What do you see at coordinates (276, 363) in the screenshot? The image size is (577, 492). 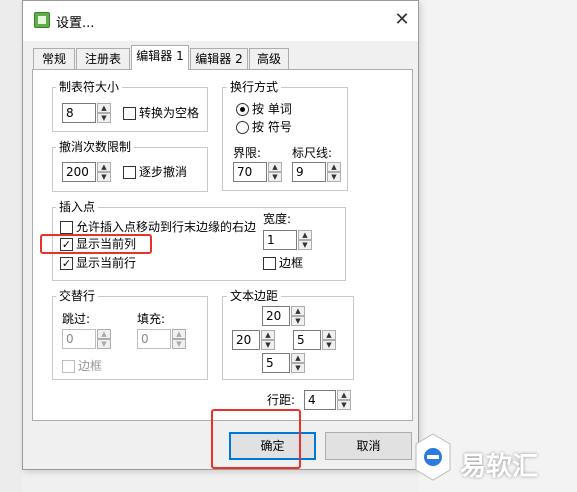 I see `margin-bottom-input: 5` at bounding box center [276, 363].